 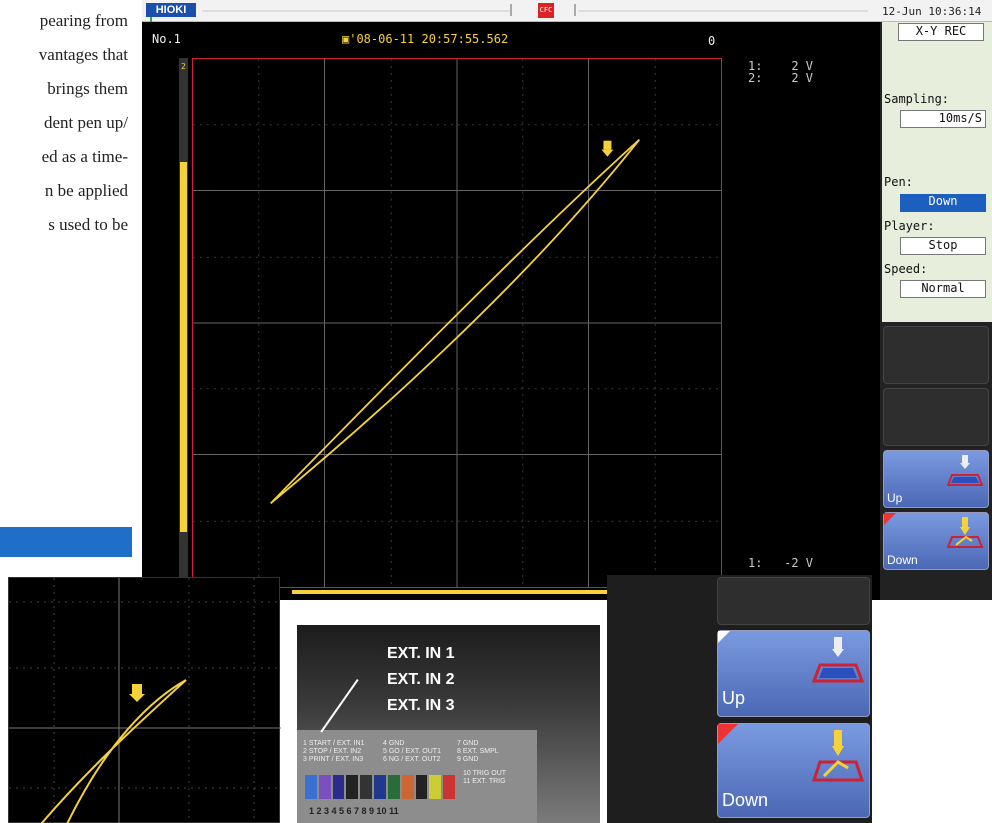 I want to click on zoom-blank-softkey, so click(x=793, y=601).